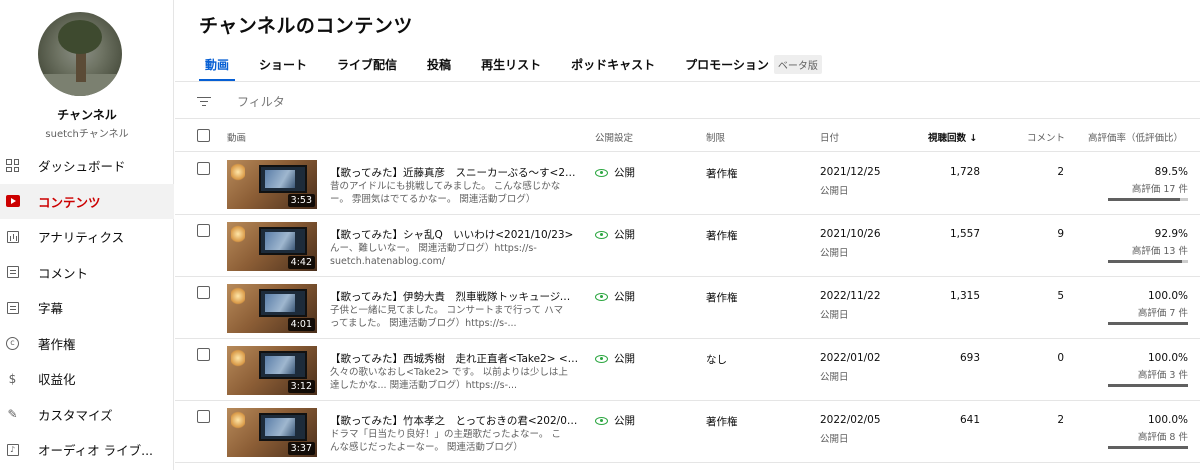 This screenshot has width=1200, height=470. What do you see at coordinates (1060, 358) in the screenshot?
I see `comment-count: 0` at bounding box center [1060, 358].